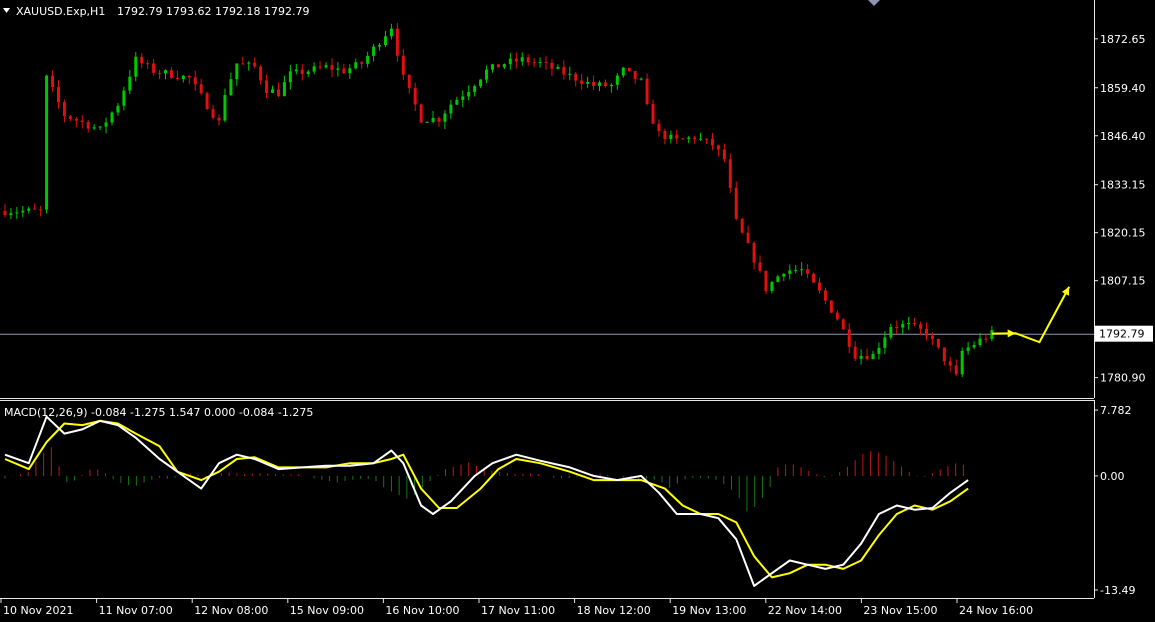 The height and width of the screenshot is (622, 1155). Describe the element at coordinates (1116, 410) in the screenshot. I see `macd-tick-label: 7.782` at that location.